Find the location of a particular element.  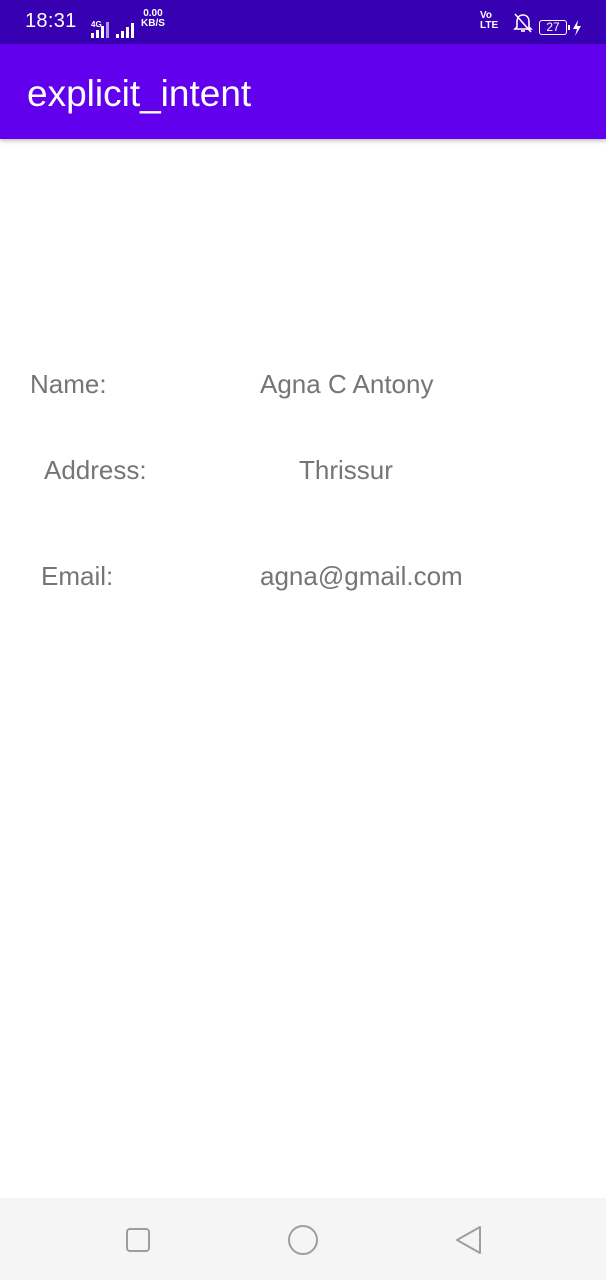

recent-apps-button is located at coordinates (138, 1240).